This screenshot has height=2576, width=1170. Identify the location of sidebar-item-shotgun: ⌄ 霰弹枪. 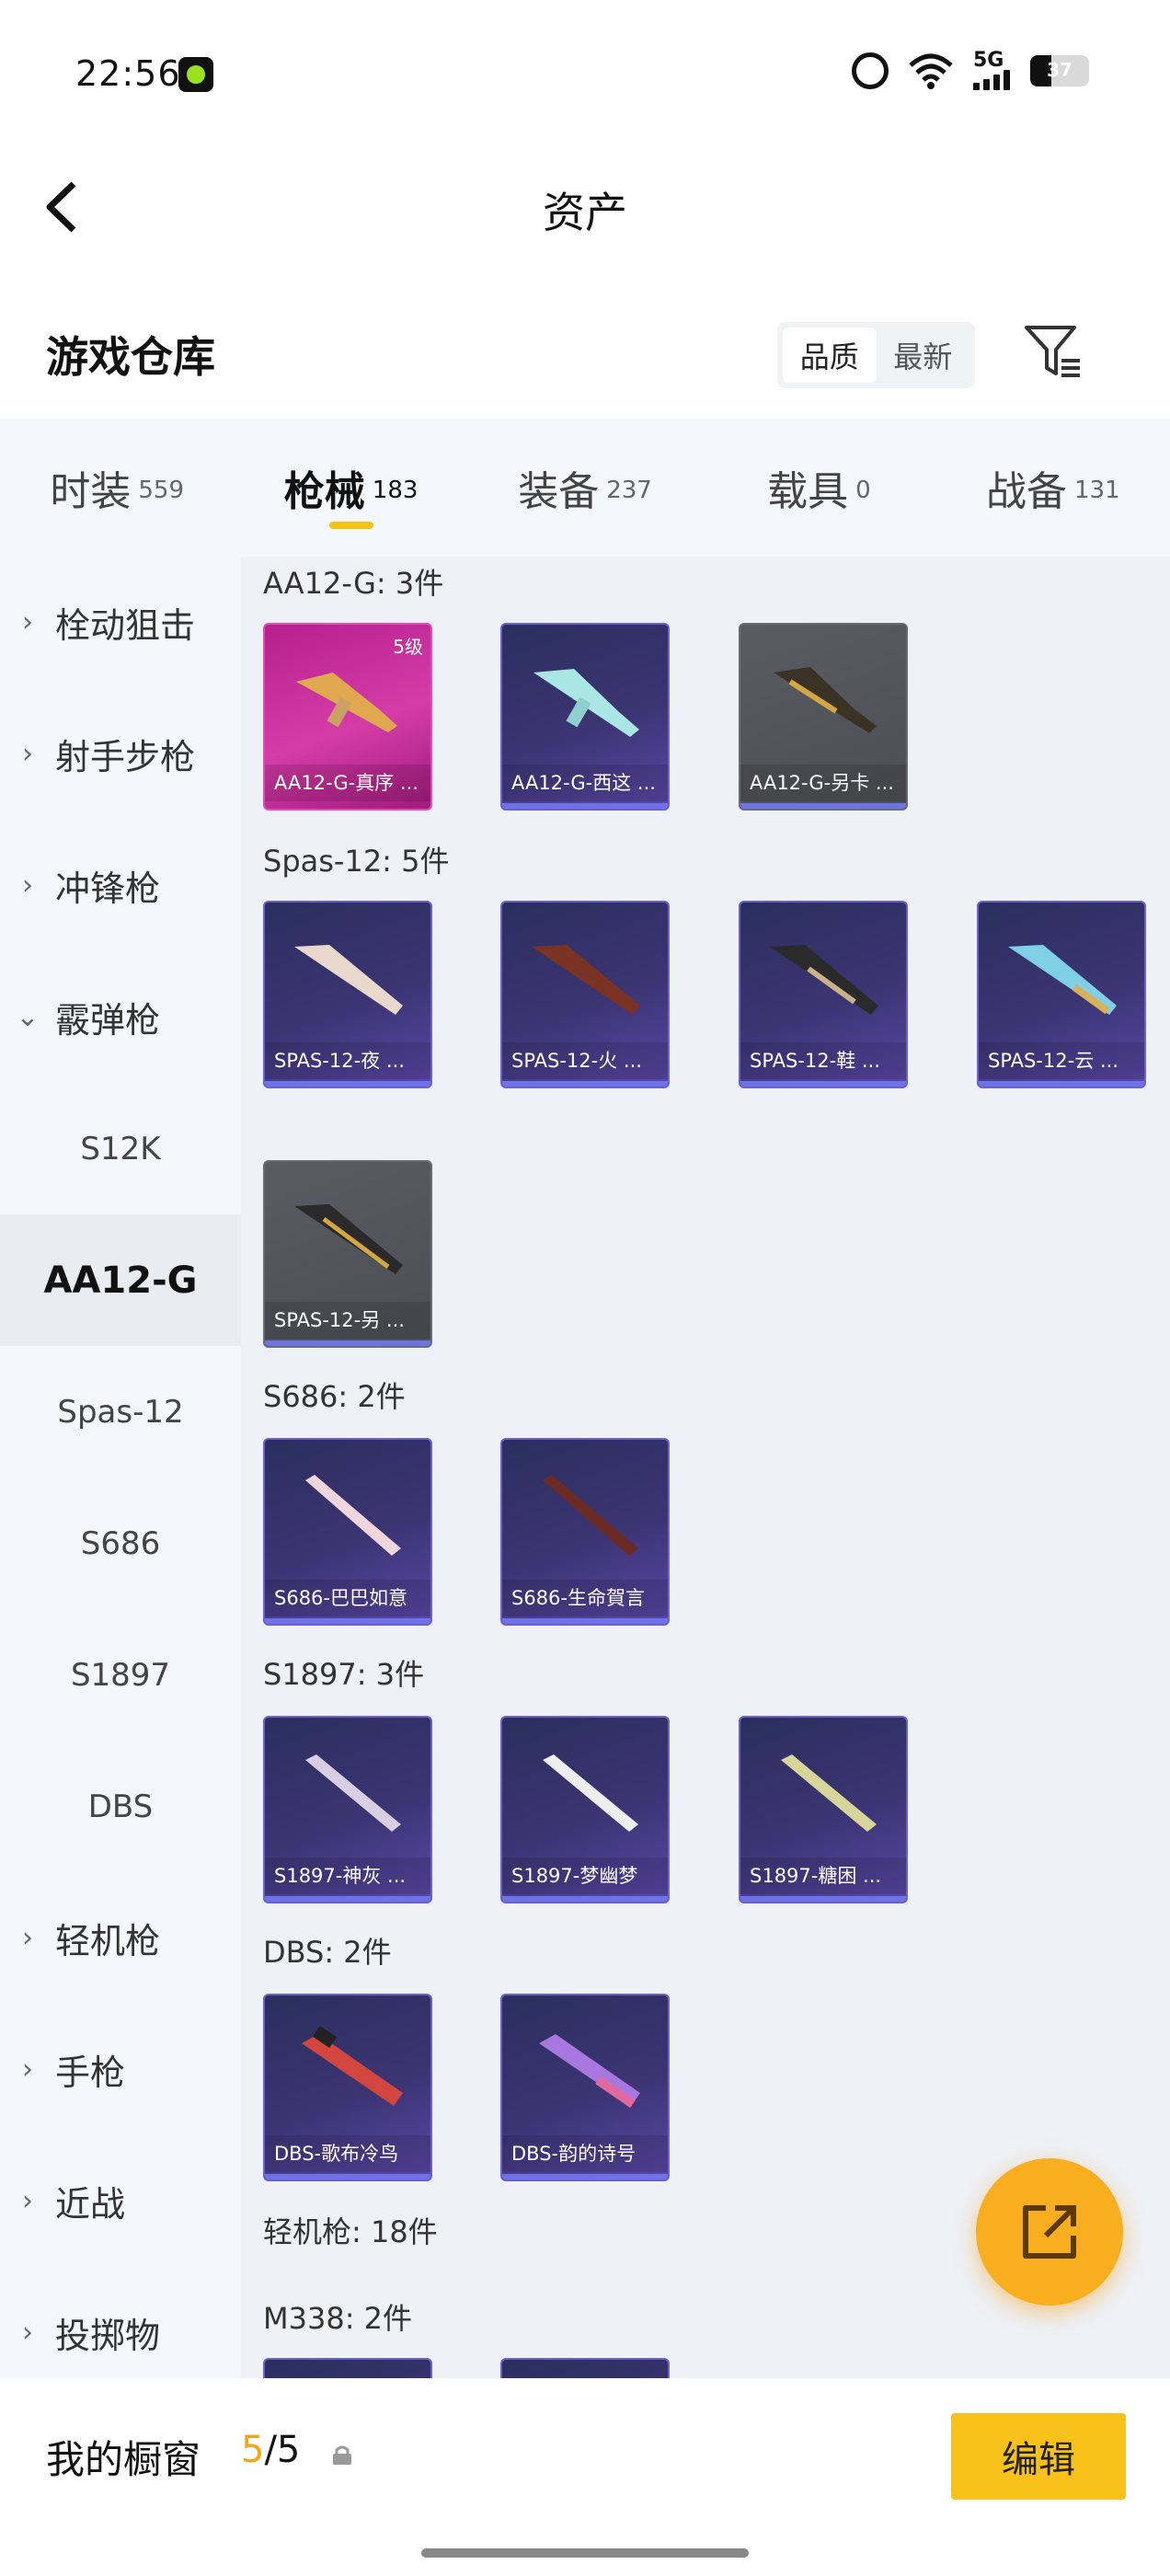
(120, 1017).